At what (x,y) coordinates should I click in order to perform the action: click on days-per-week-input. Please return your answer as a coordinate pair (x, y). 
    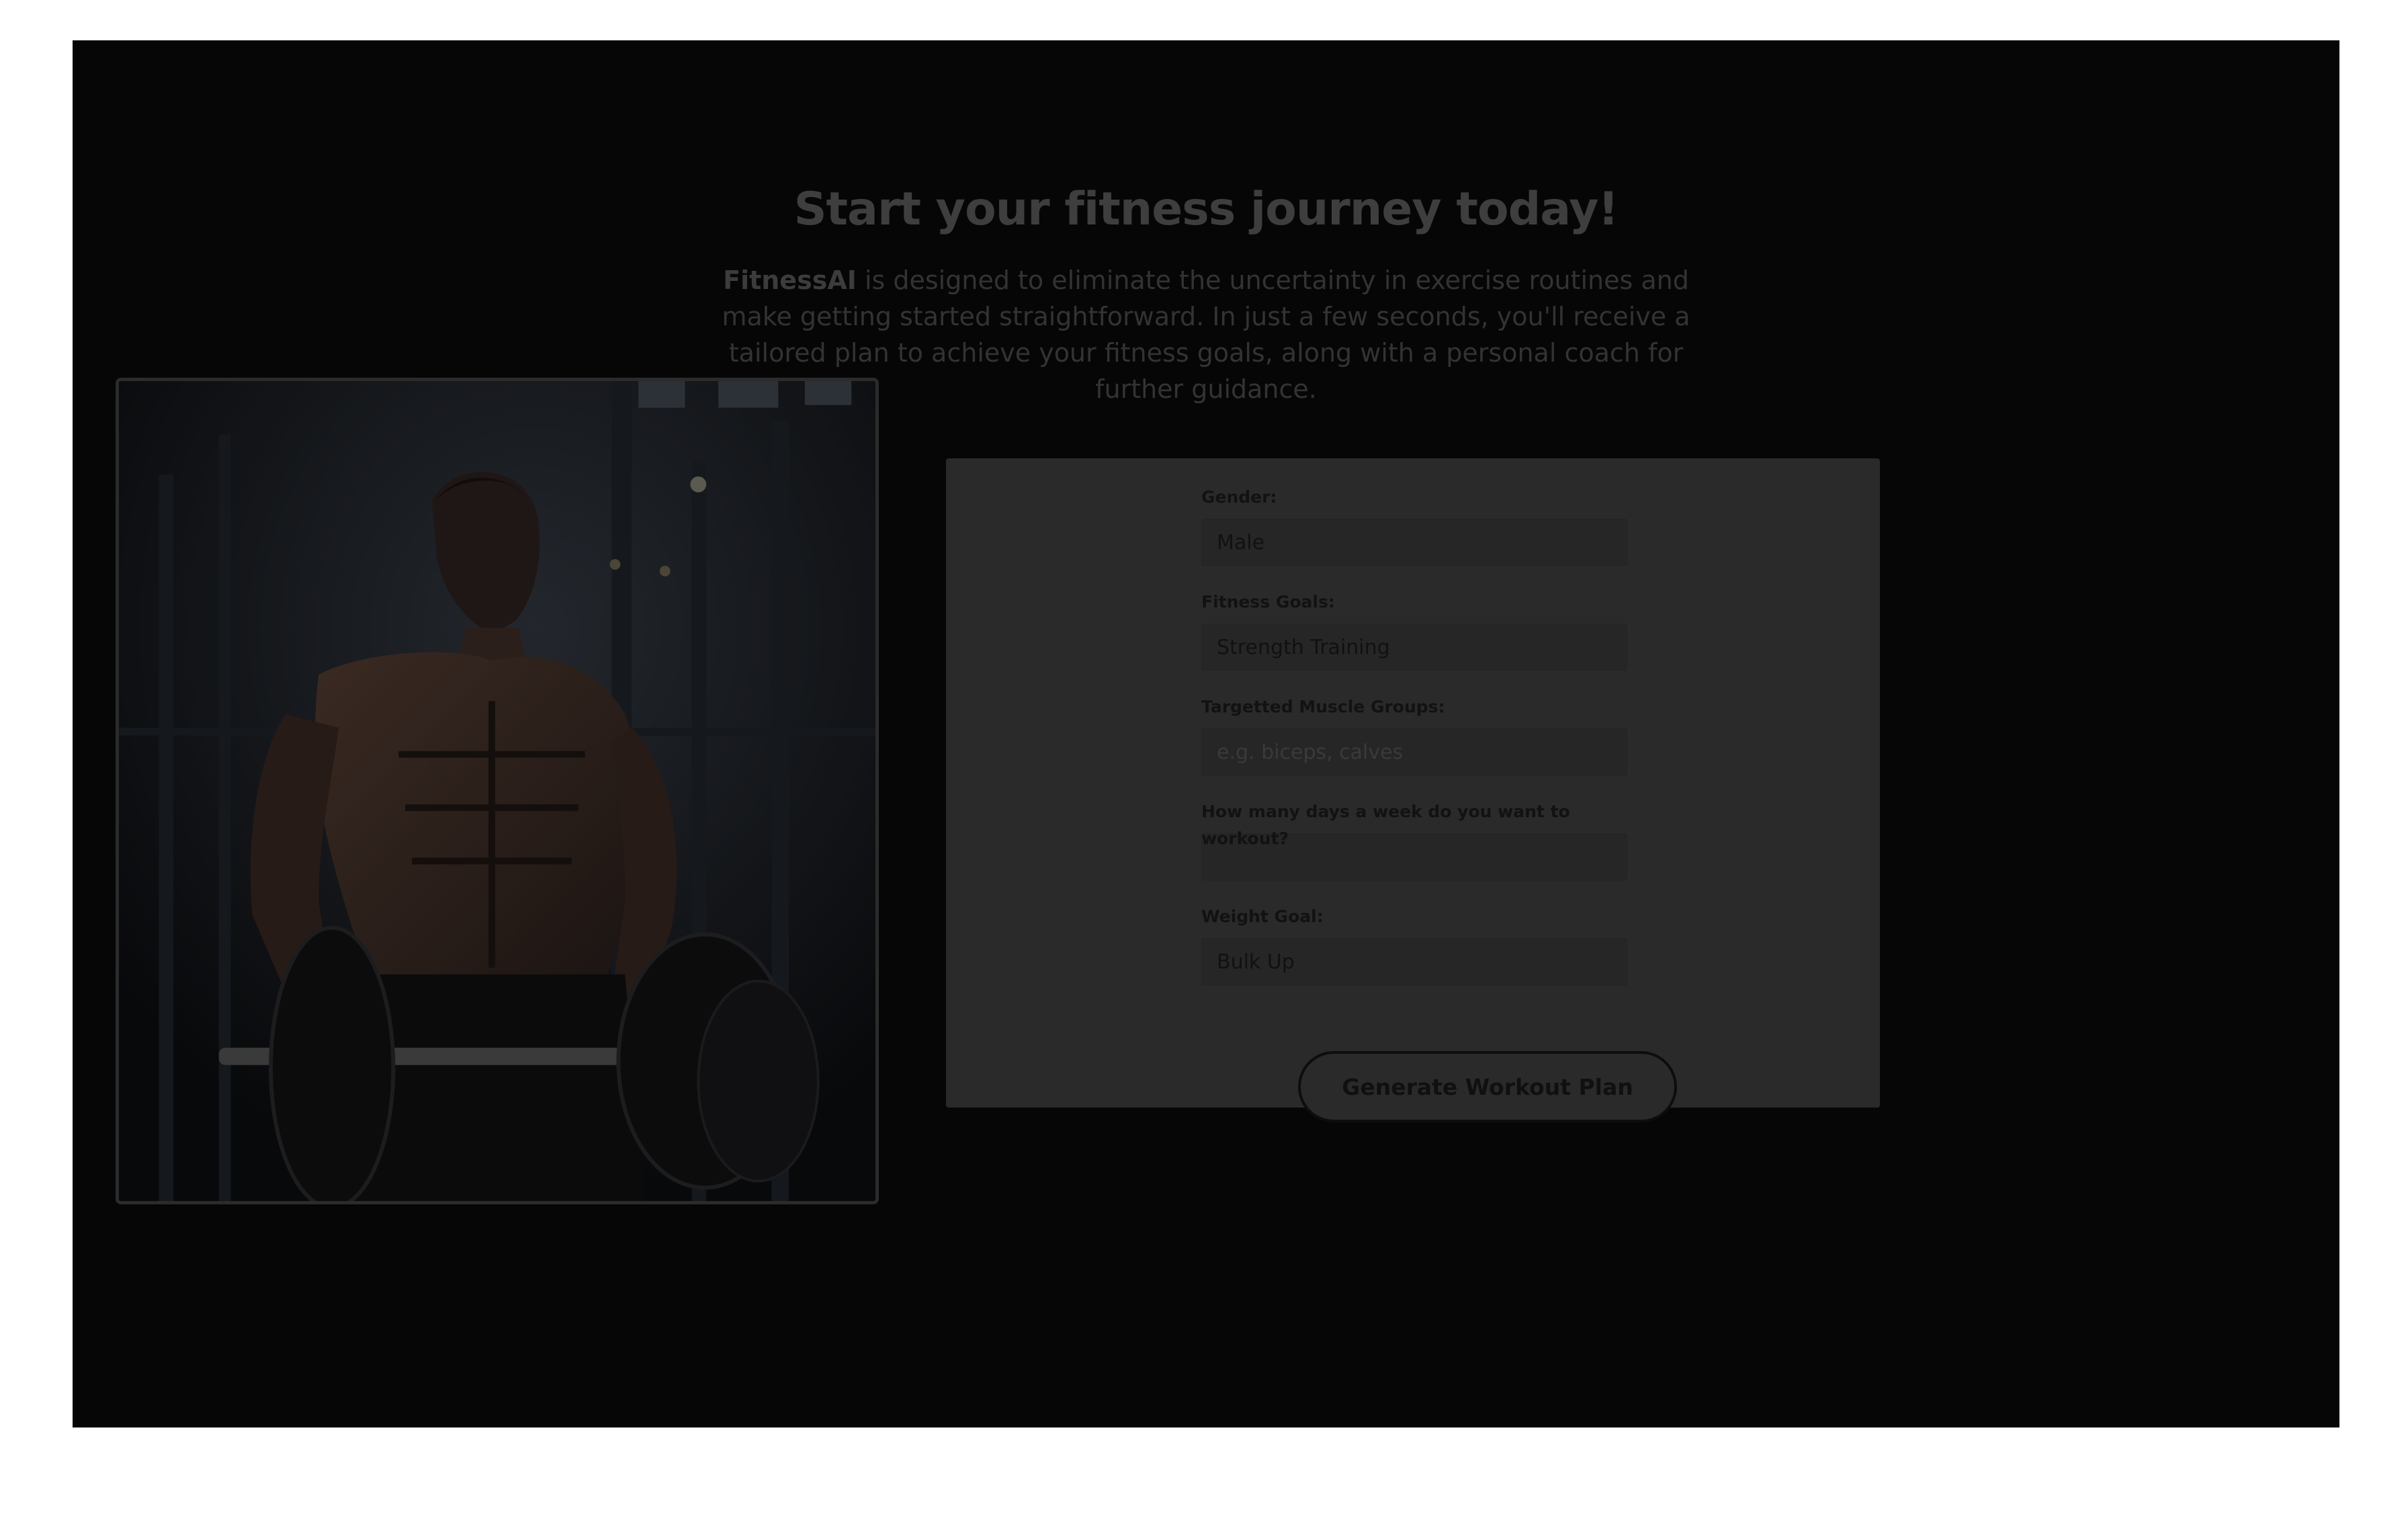
    Looking at the image, I should click on (1422, 857).